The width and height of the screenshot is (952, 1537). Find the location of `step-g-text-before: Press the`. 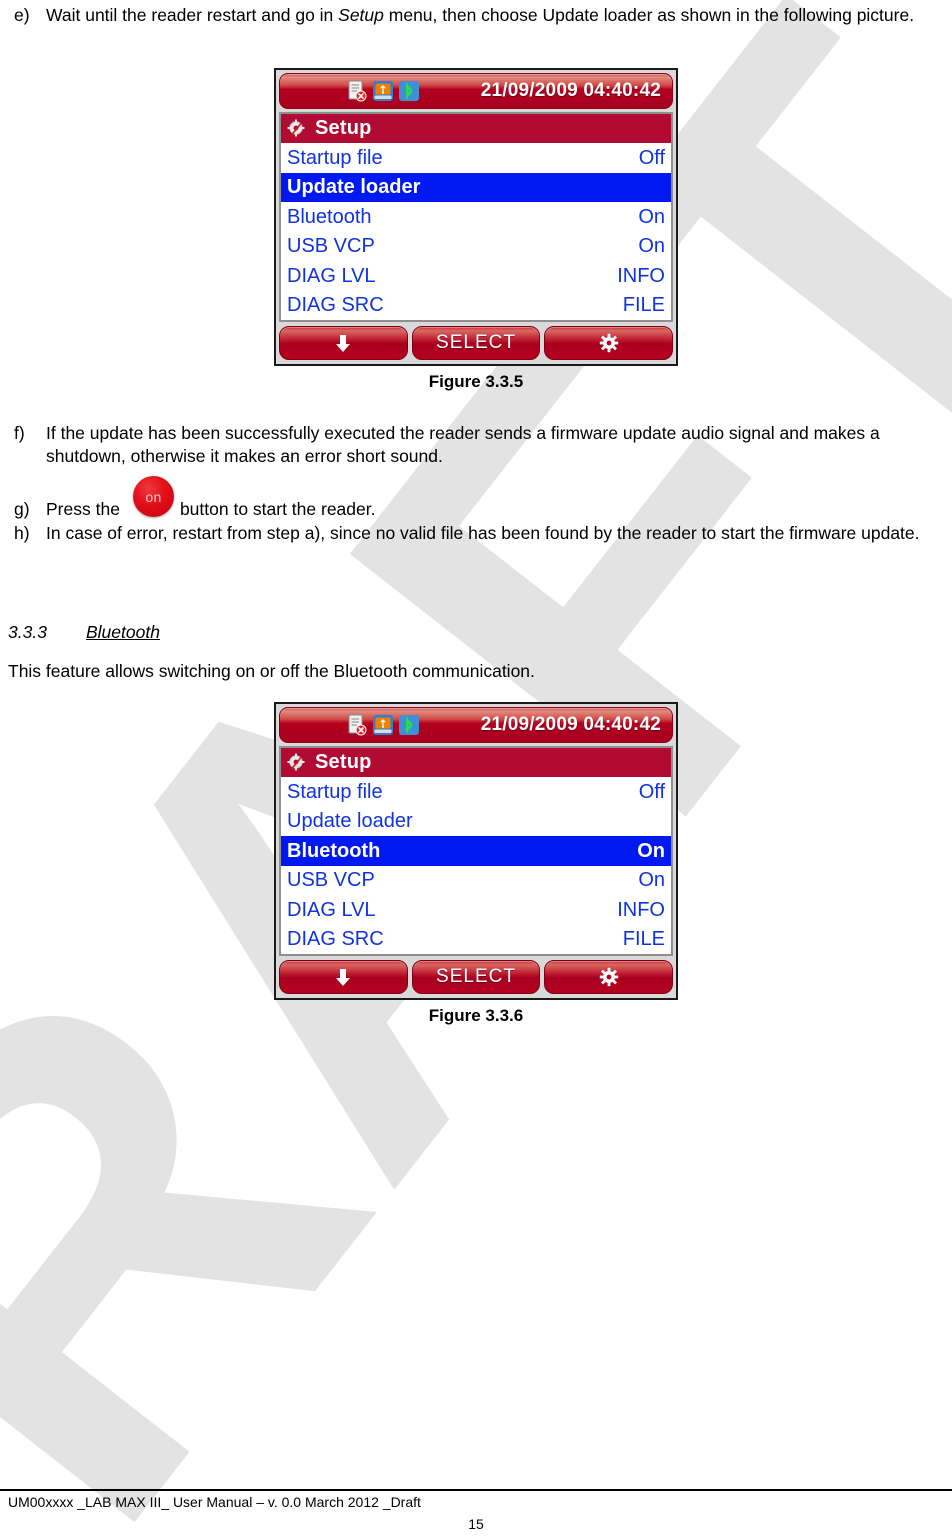

step-g-text-before: Press the is located at coordinates (83, 509).